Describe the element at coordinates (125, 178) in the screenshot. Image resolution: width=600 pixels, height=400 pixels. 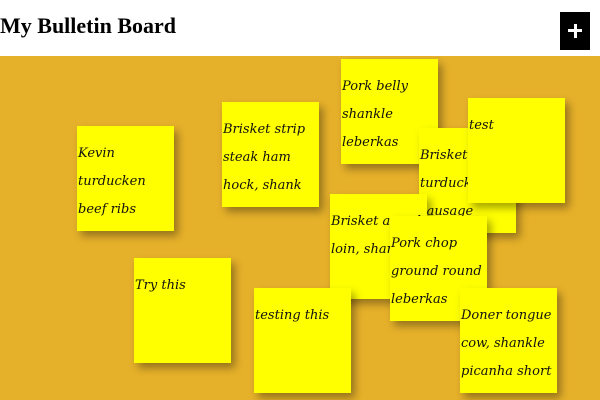
I see `sticky-note: Kevin turducken beef ribs pastrami` at that location.